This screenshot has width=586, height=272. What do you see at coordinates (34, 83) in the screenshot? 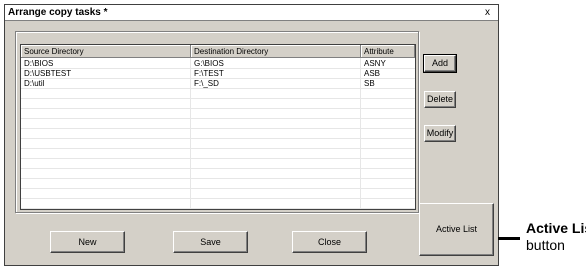
I see `source-cell: D:\util` at bounding box center [34, 83].